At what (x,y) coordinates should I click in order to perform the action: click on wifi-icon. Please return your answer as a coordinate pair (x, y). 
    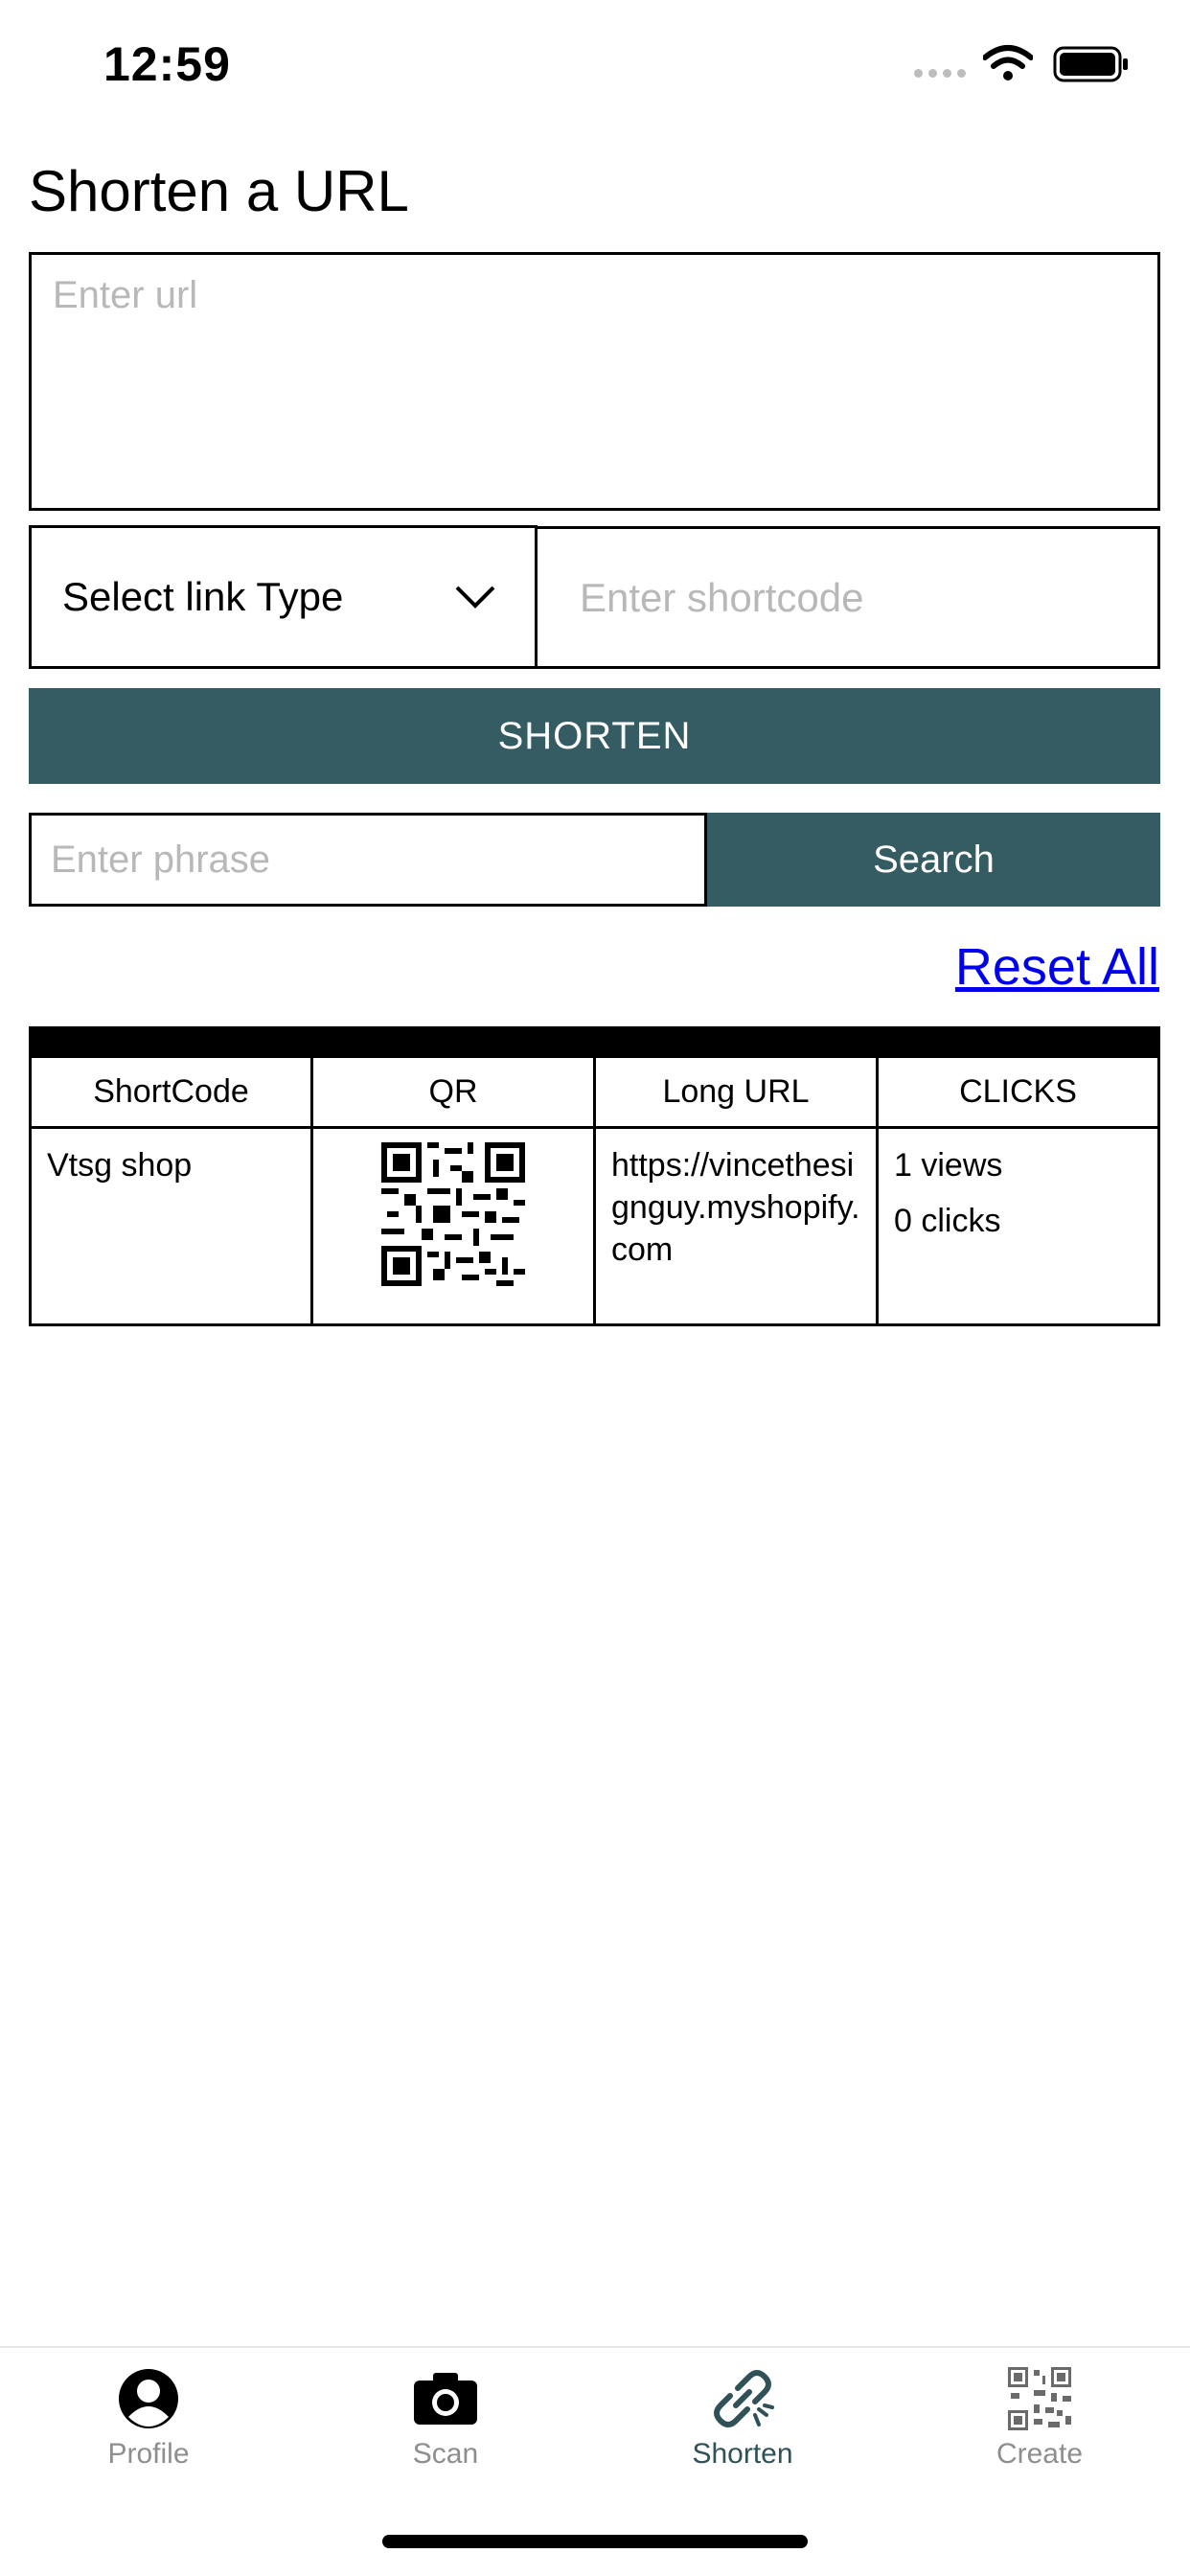
    Looking at the image, I should click on (1008, 63).